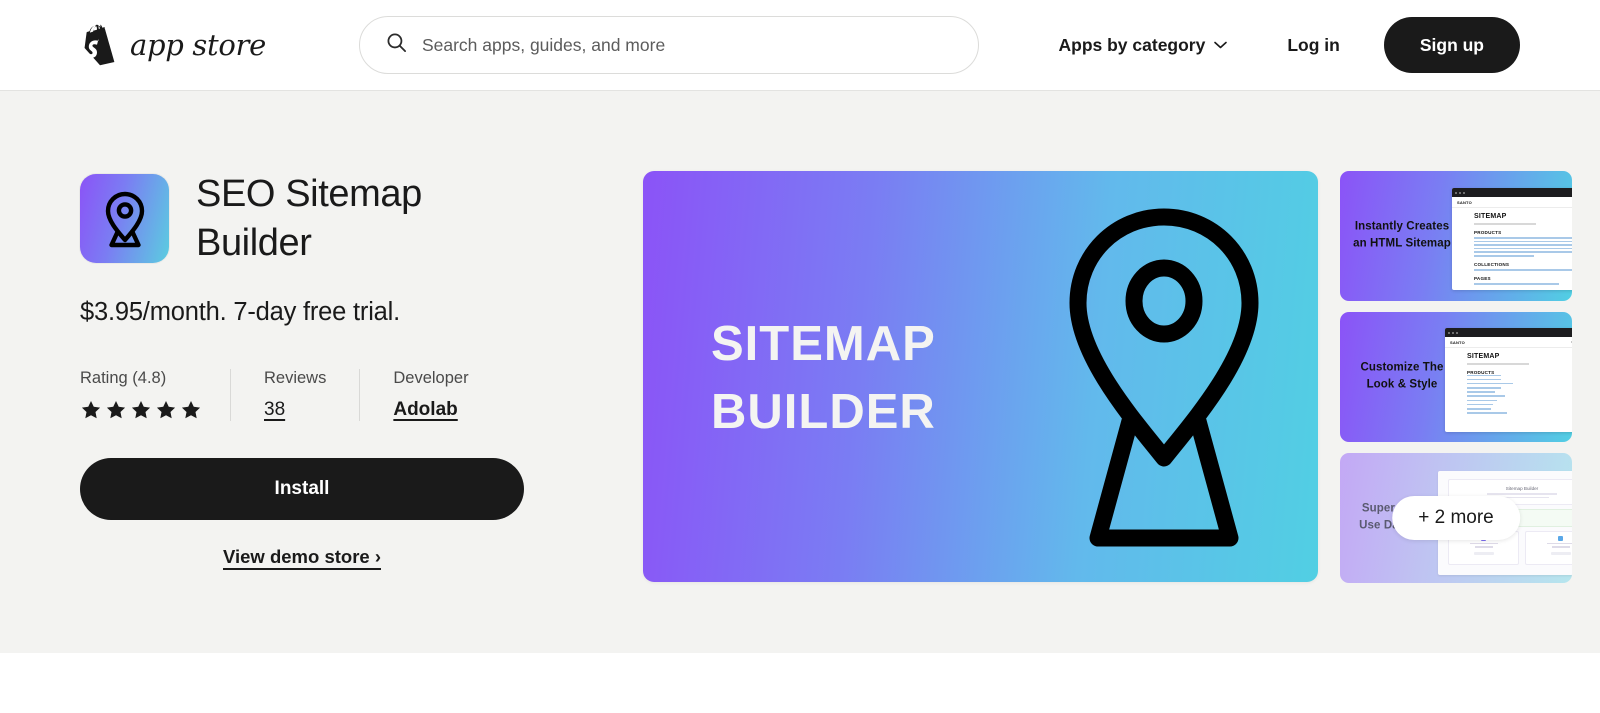 The image size is (1600, 713). I want to click on search-icon, so click(396, 45).